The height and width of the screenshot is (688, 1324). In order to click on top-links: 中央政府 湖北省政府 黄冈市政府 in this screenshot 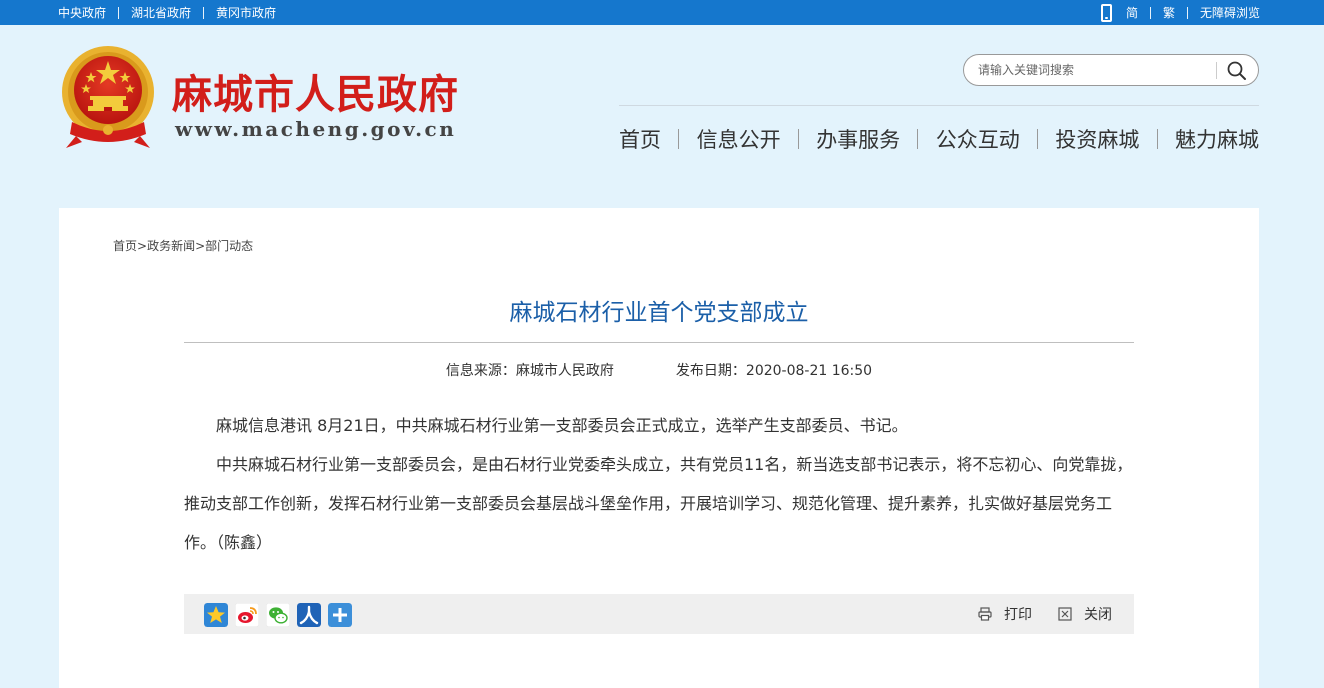, I will do `click(167, 12)`.